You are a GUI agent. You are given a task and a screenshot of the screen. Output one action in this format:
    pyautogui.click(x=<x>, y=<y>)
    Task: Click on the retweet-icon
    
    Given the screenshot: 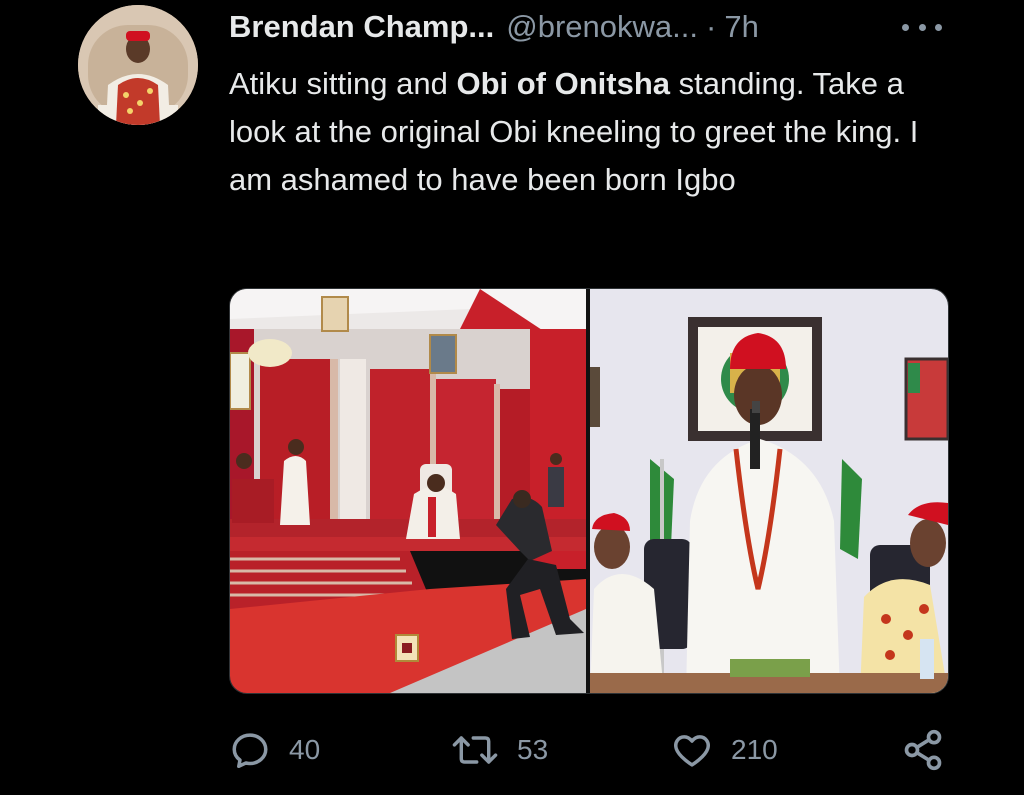 What is the action you would take?
    pyautogui.click(x=475, y=750)
    